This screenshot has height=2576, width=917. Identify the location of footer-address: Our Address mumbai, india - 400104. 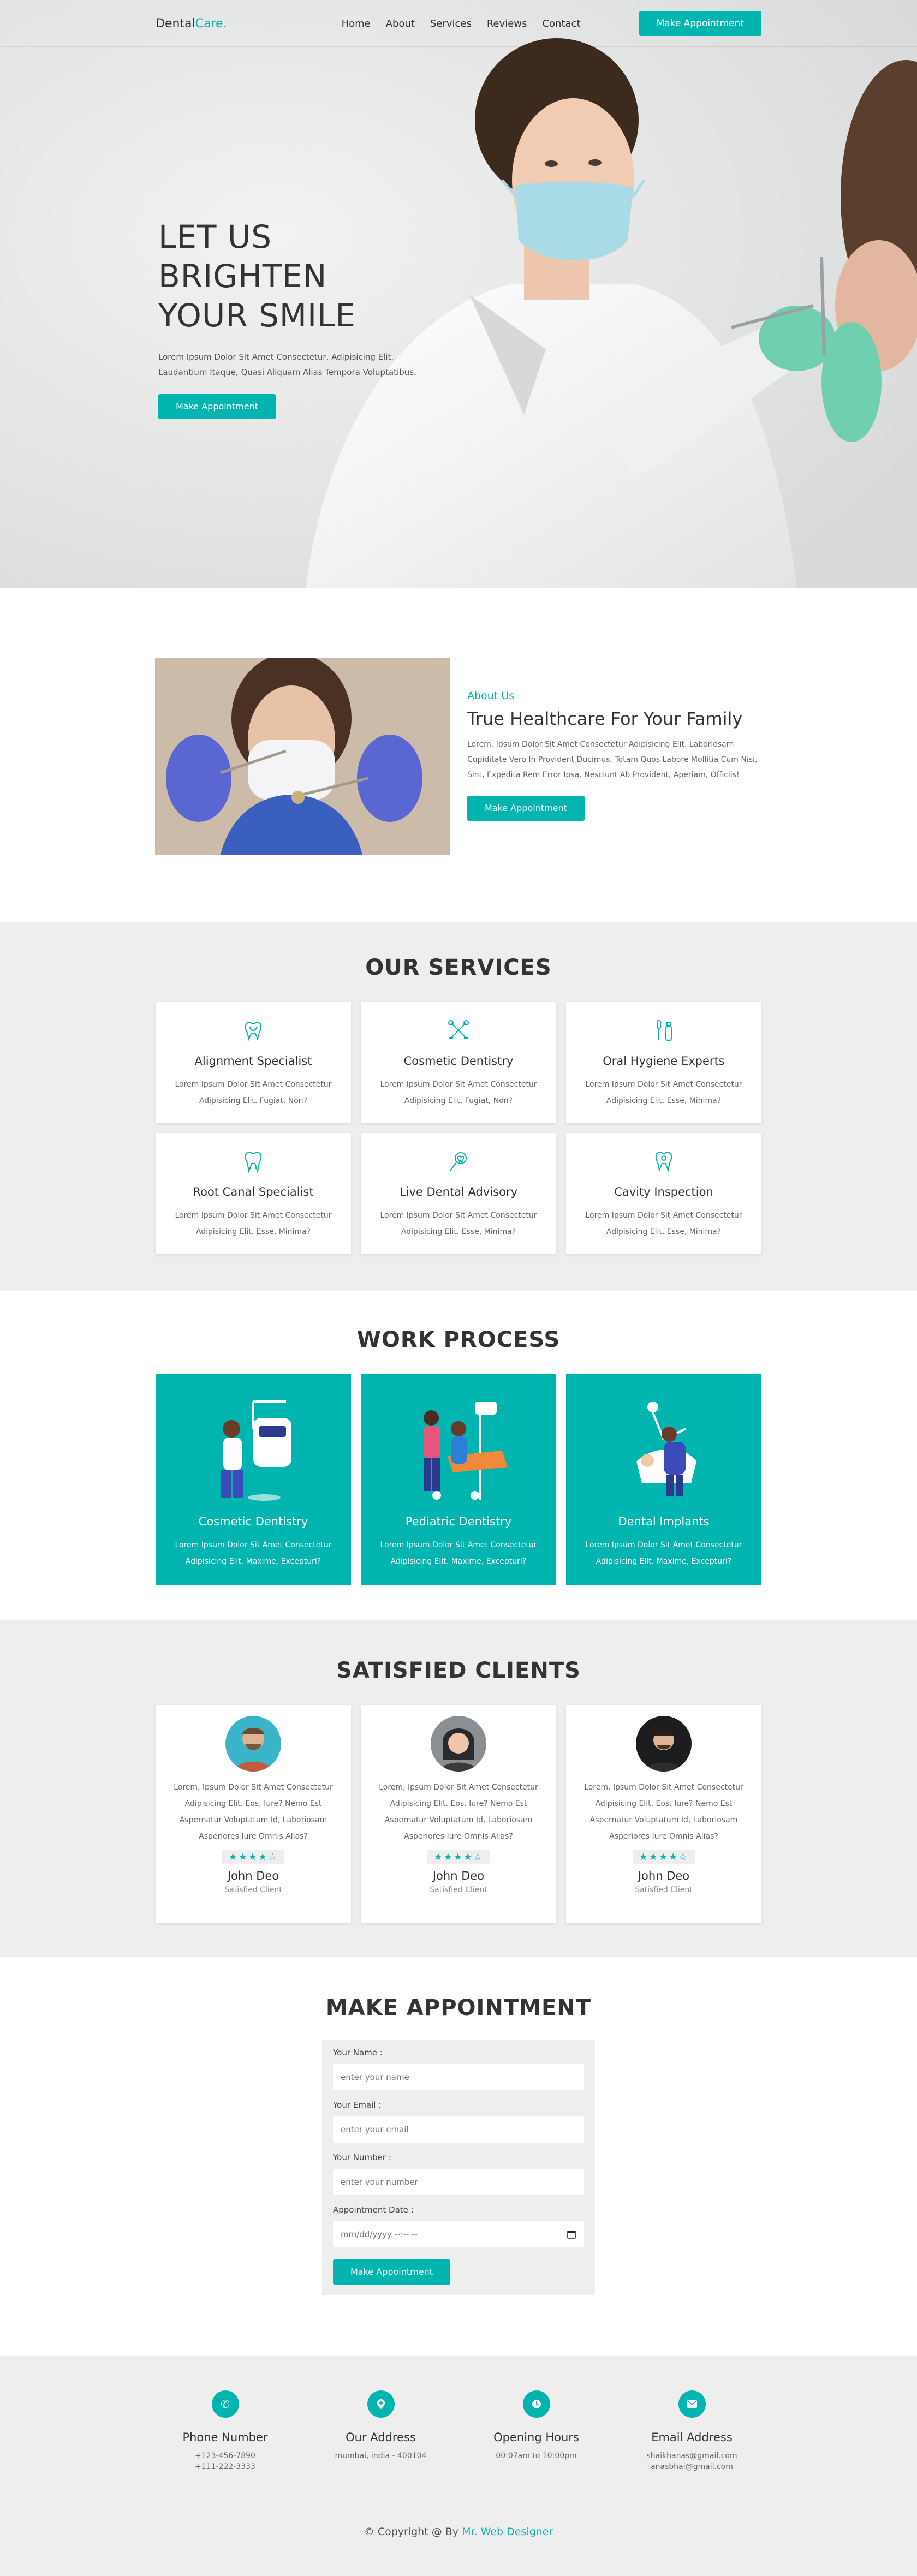
(380, 2431).